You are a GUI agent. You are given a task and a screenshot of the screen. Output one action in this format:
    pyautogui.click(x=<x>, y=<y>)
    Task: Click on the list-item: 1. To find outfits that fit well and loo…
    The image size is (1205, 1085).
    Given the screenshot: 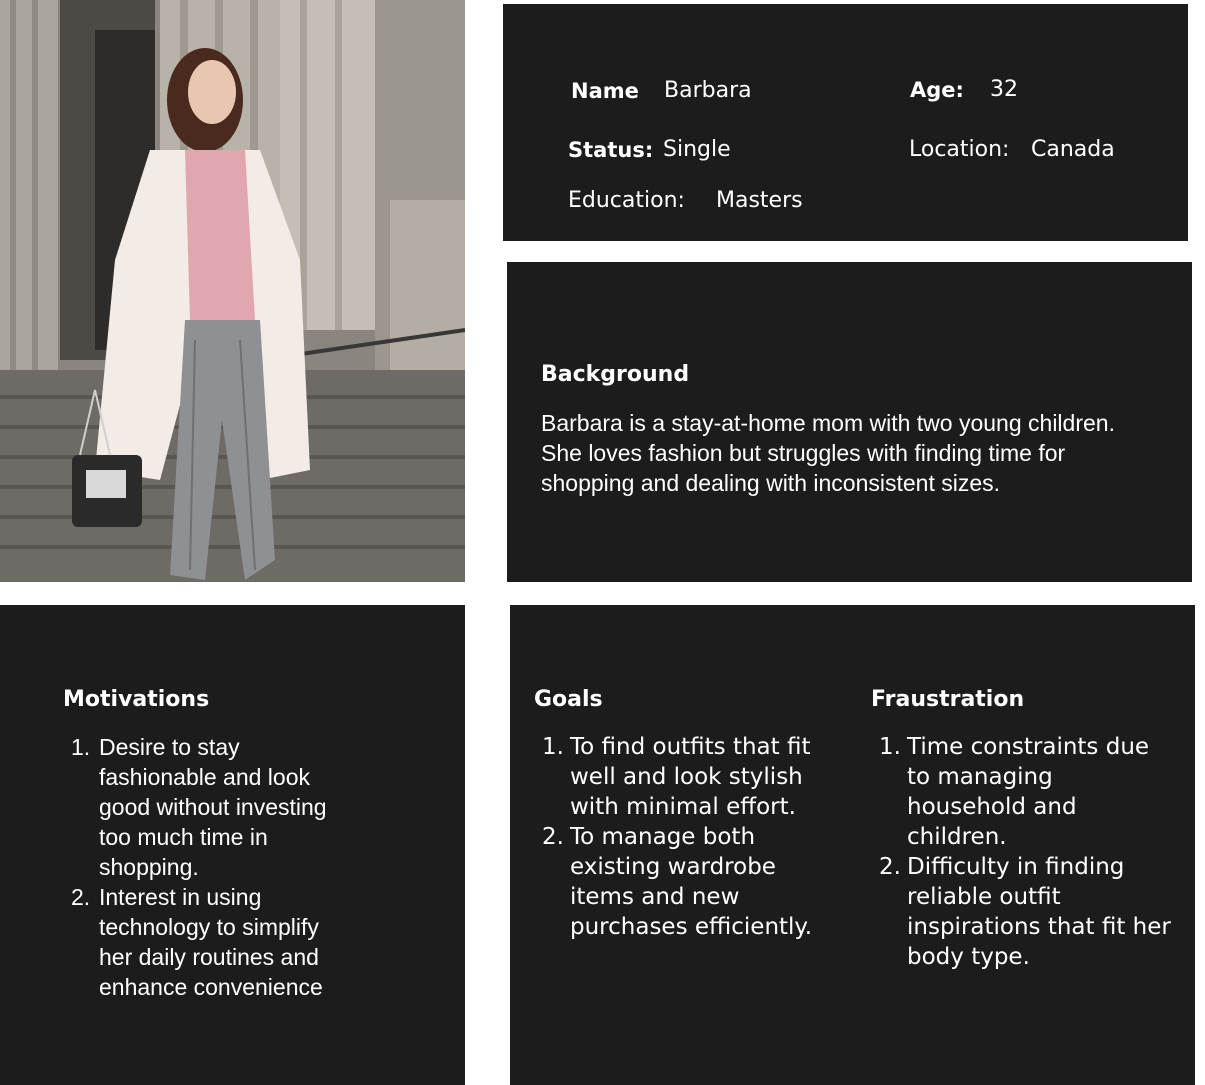 What is the action you would take?
    pyautogui.click(x=684, y=777)
    